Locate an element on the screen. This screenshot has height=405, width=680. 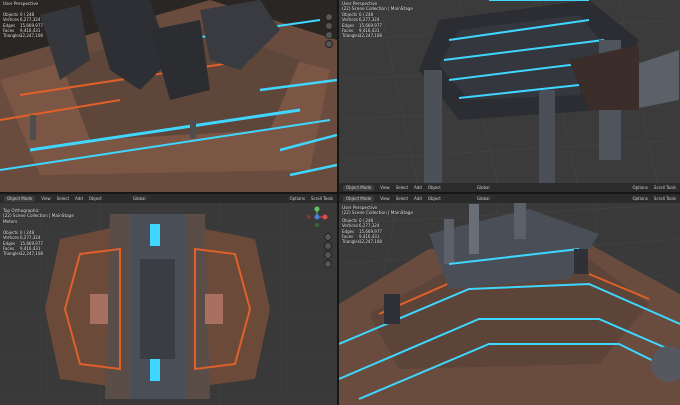
view-title: User Perspective is located at coordinates (21, 3).